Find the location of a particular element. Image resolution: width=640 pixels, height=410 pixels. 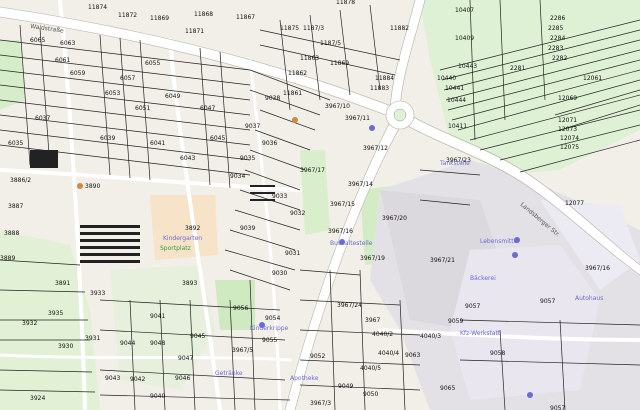

parcel-label: 4040/4 is located at coordinates (388, 353).